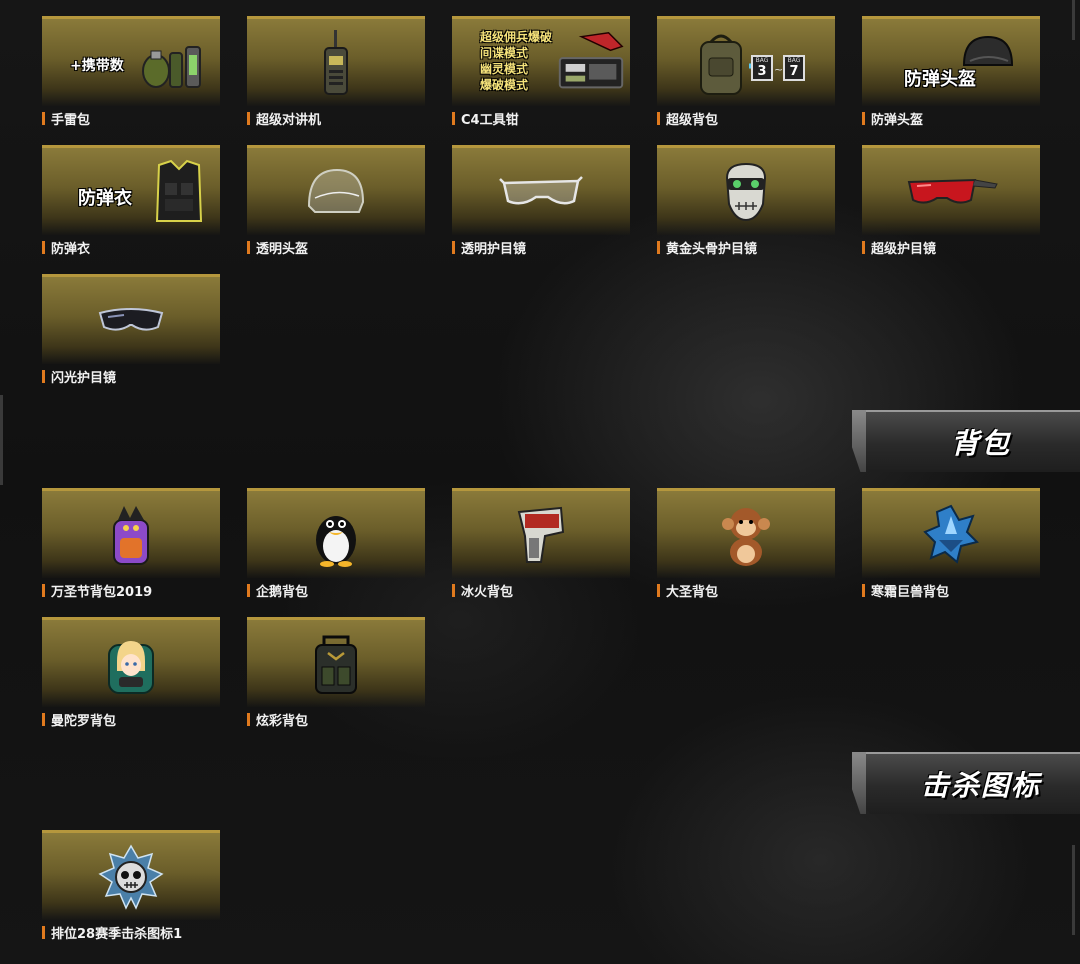  What do you see at coordinates (746, 61) in the screenshot?
I see `item-tile: BAG 3 ~ BAG 7` at bounding box center [746, 61].